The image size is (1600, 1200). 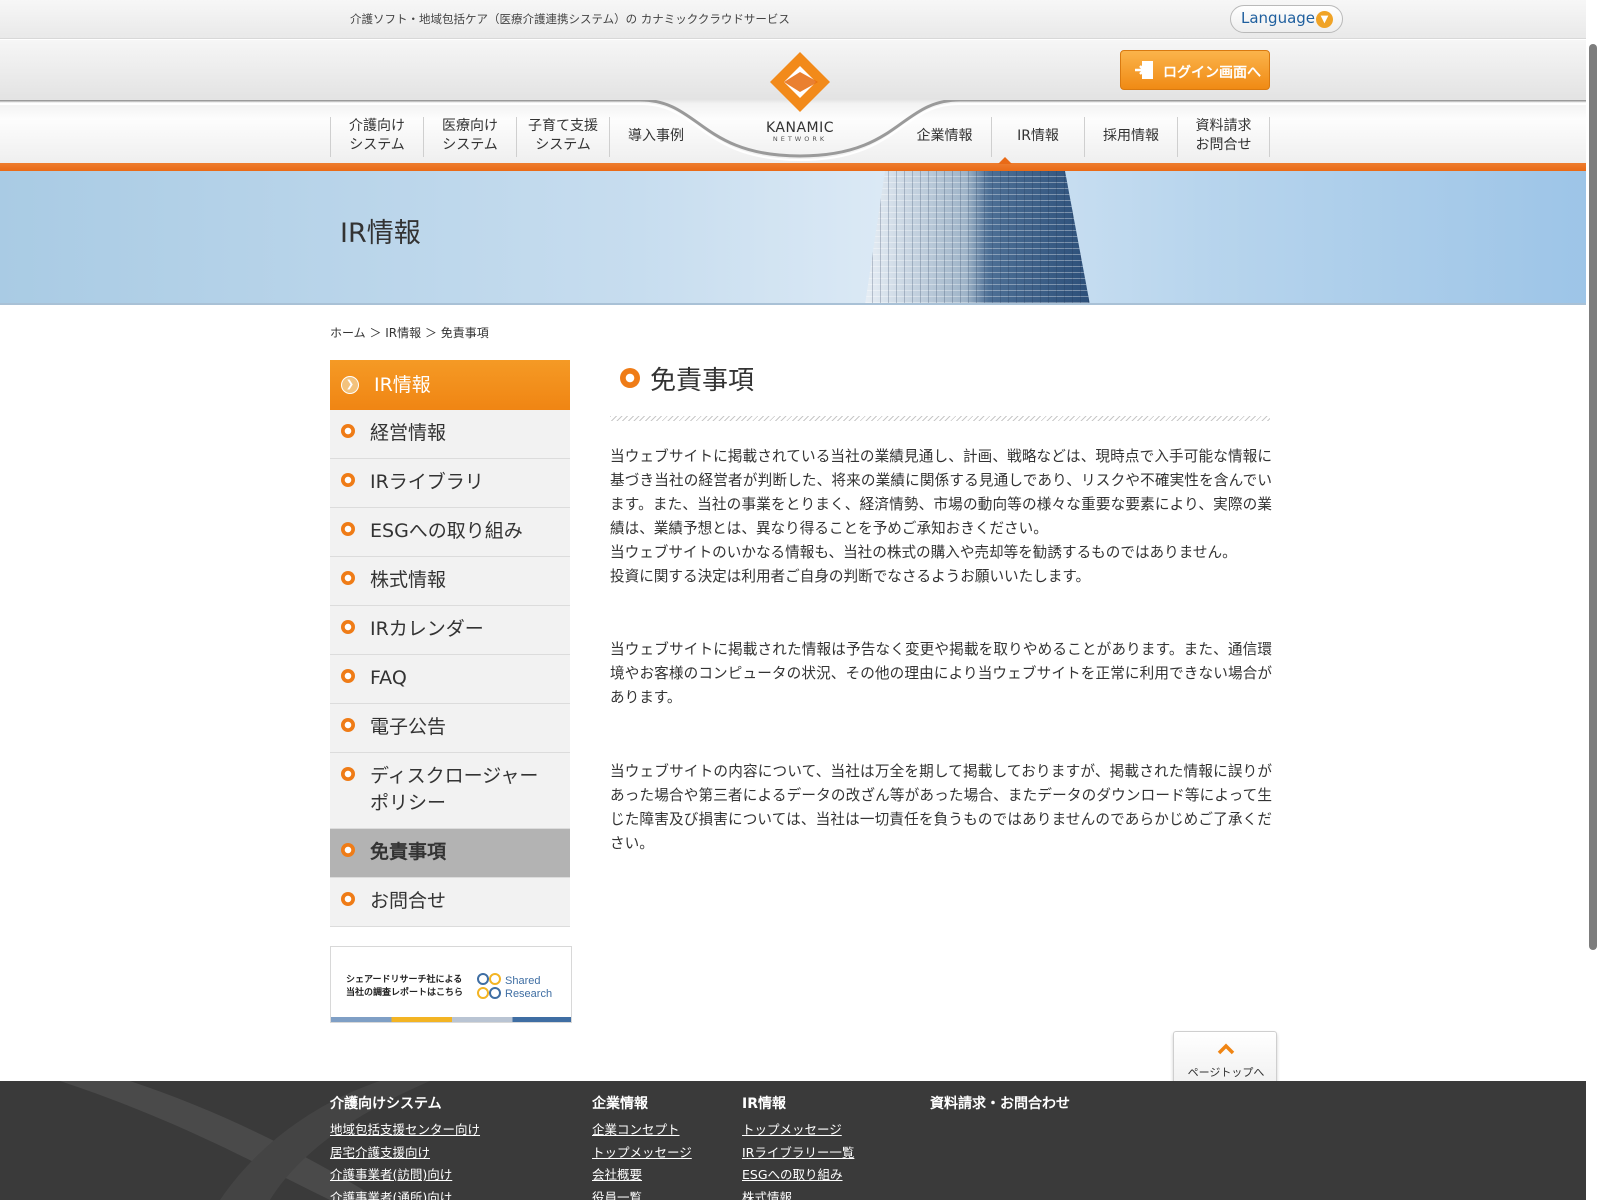 I want to click on footer-link: 地域包括支援センター向け, so click(x=405, y=1130).